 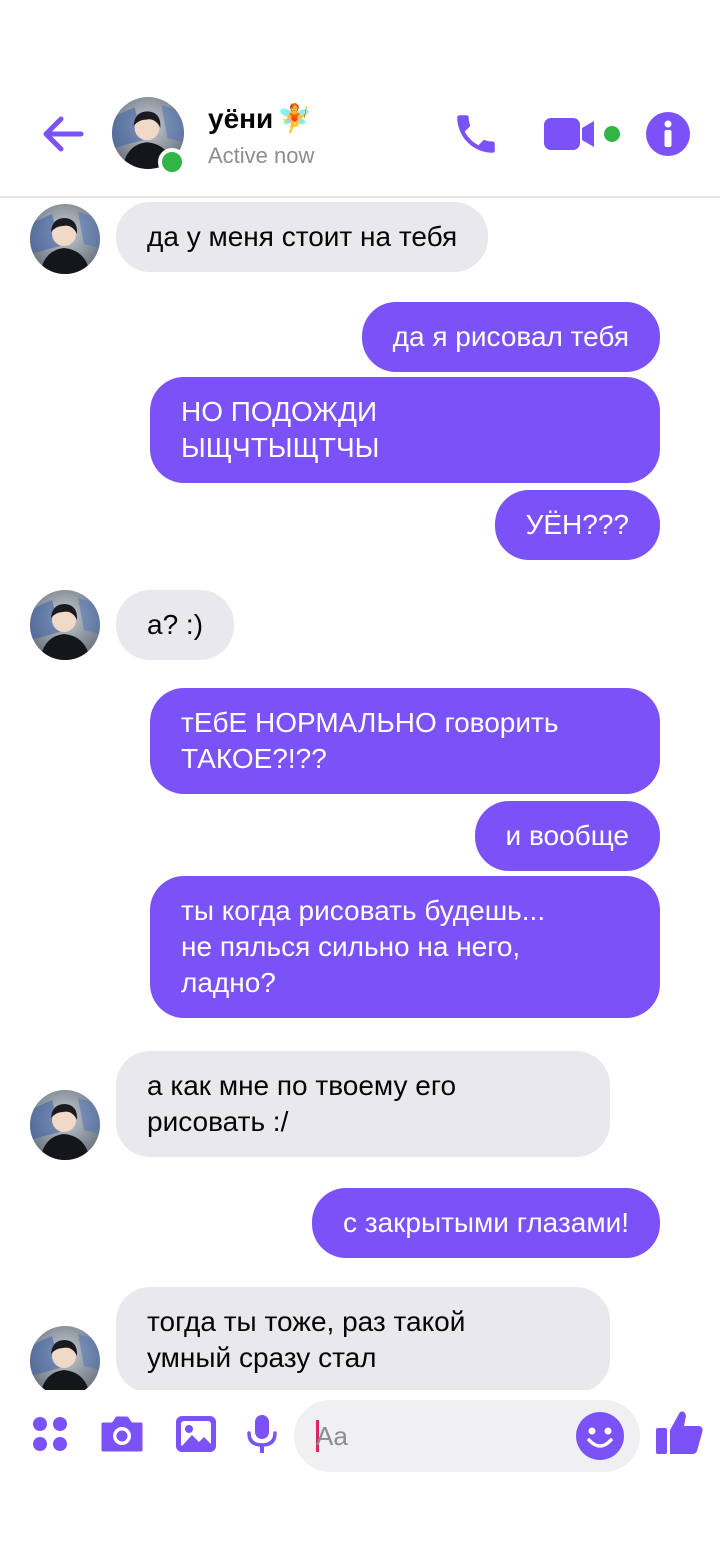 I want to click on contact-name: уёни 🧚, so click(x=260, y=118).